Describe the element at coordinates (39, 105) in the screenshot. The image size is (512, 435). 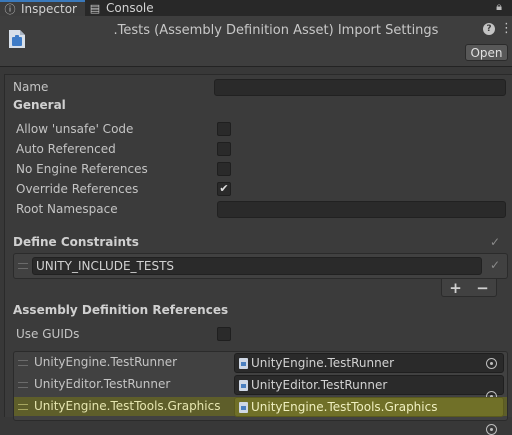
I see `general-section-title: General` at that location.